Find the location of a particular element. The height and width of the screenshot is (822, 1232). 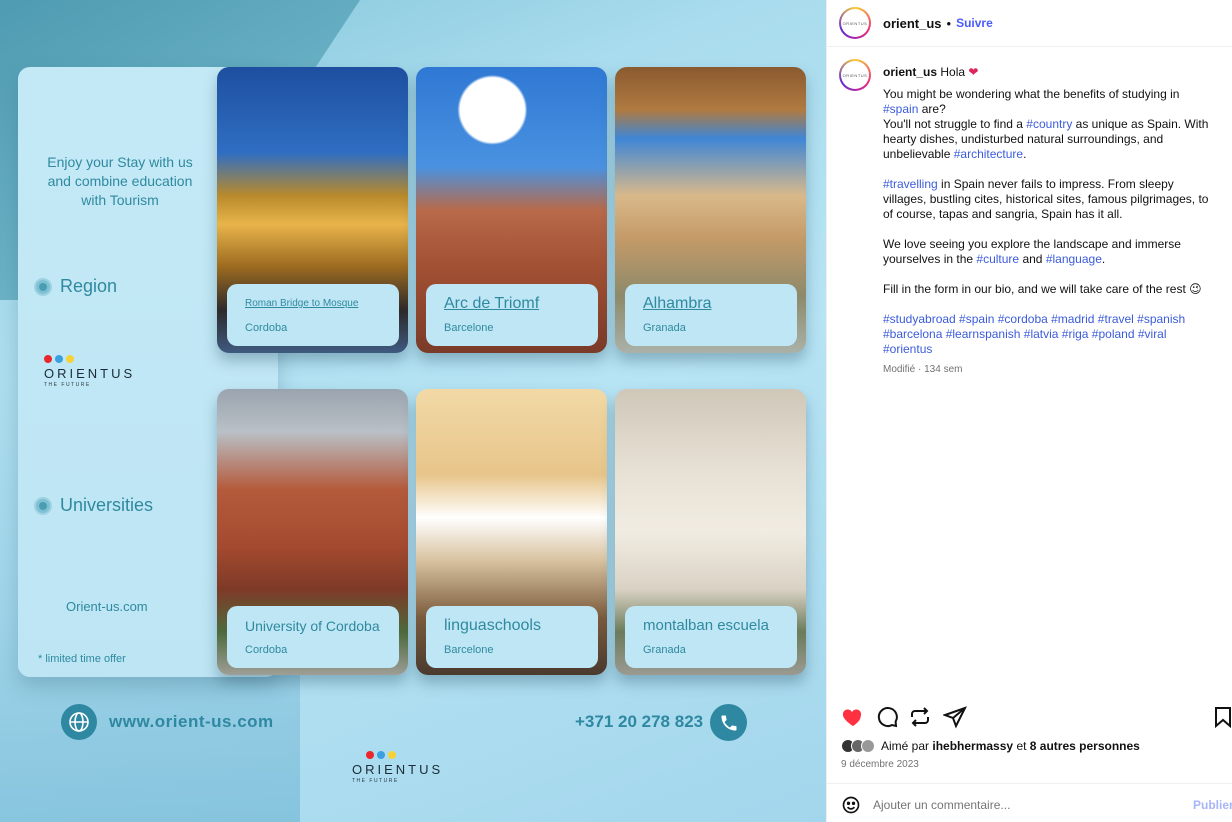

caption-text: and is located at coordinates (1032, 259).